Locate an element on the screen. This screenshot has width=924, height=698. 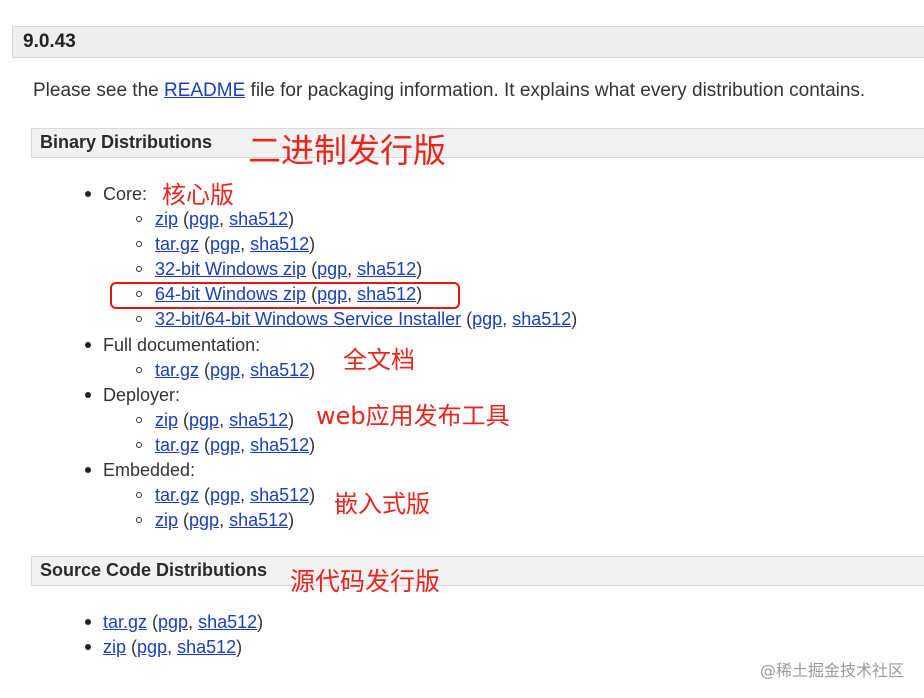
embedded-zip-pgp-link: pgp is located at coordinates (204, 520).